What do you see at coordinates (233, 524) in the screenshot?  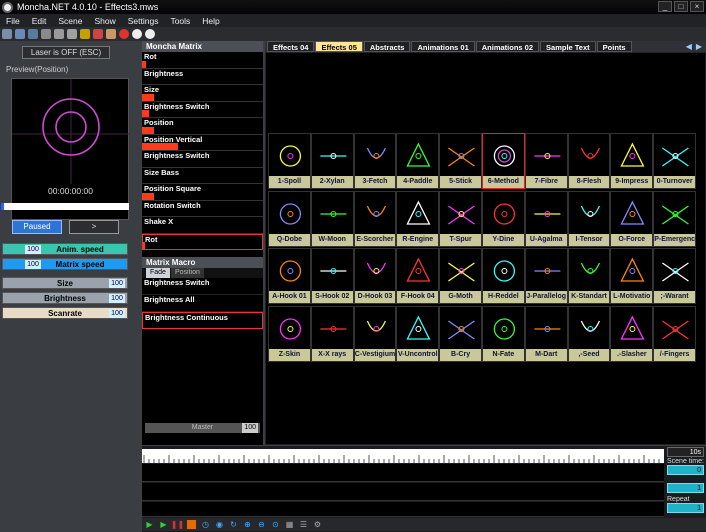 I see `loop-icon: ↻` at bounding box center [233, 524].